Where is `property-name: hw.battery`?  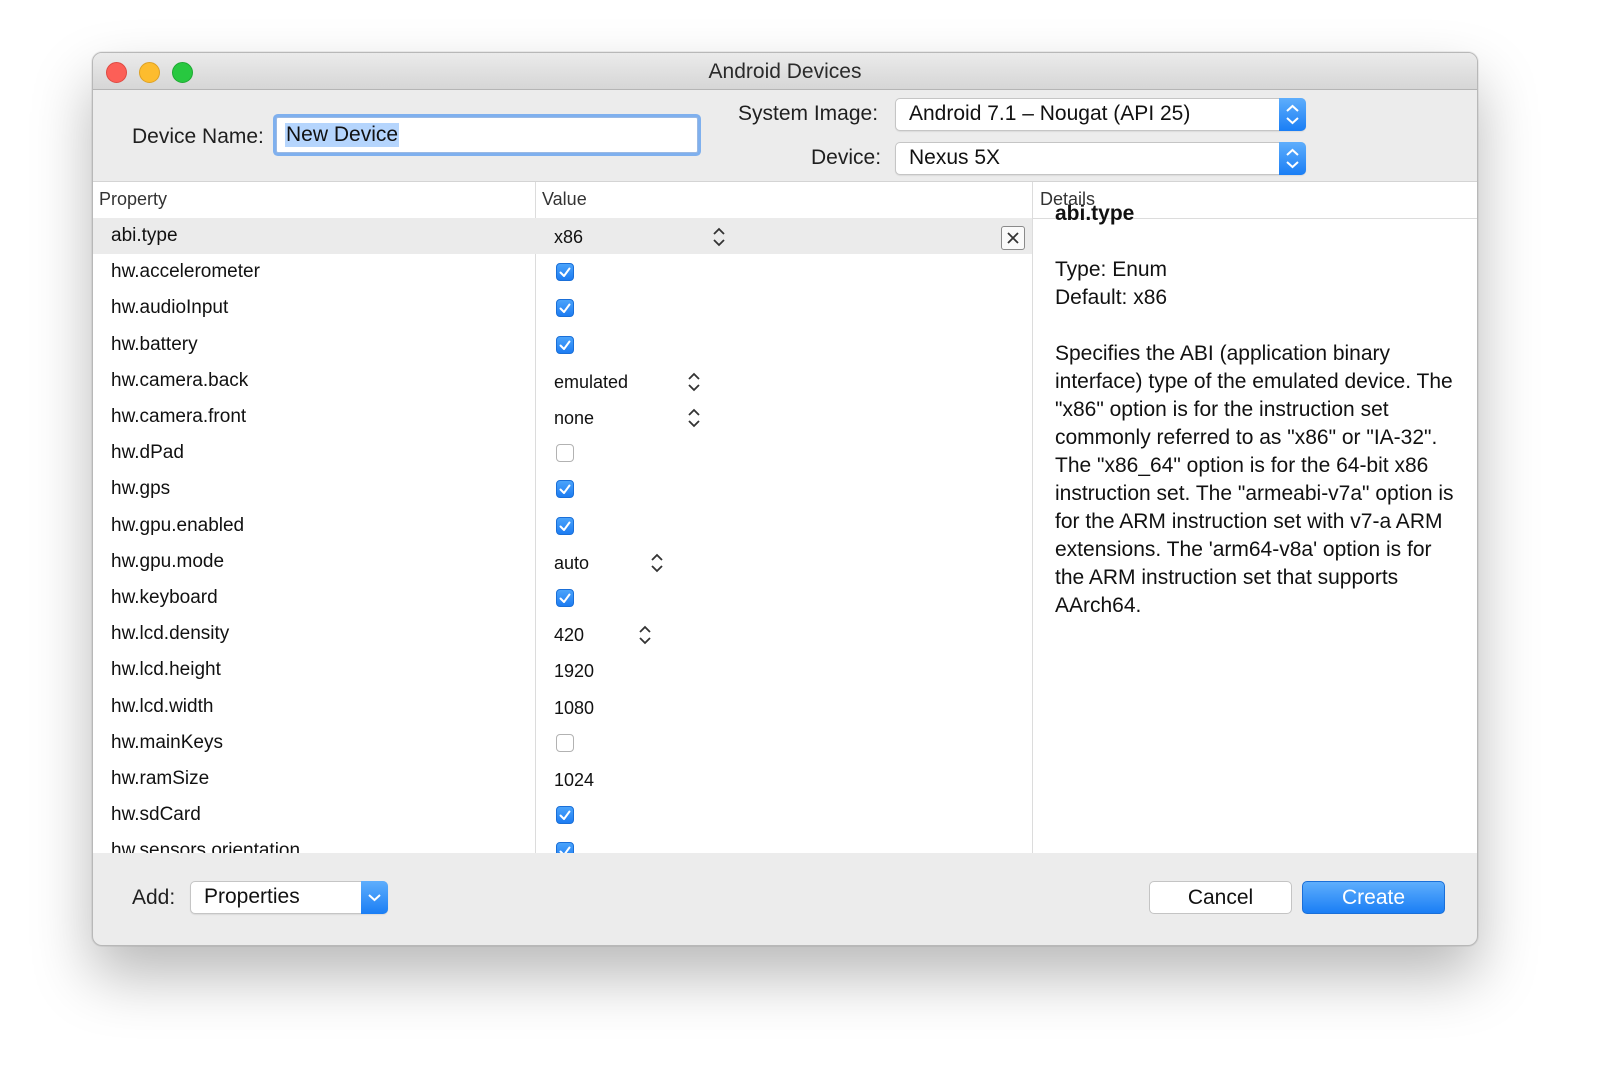 property-name: hw.battery is located at coordinates (154, 344).